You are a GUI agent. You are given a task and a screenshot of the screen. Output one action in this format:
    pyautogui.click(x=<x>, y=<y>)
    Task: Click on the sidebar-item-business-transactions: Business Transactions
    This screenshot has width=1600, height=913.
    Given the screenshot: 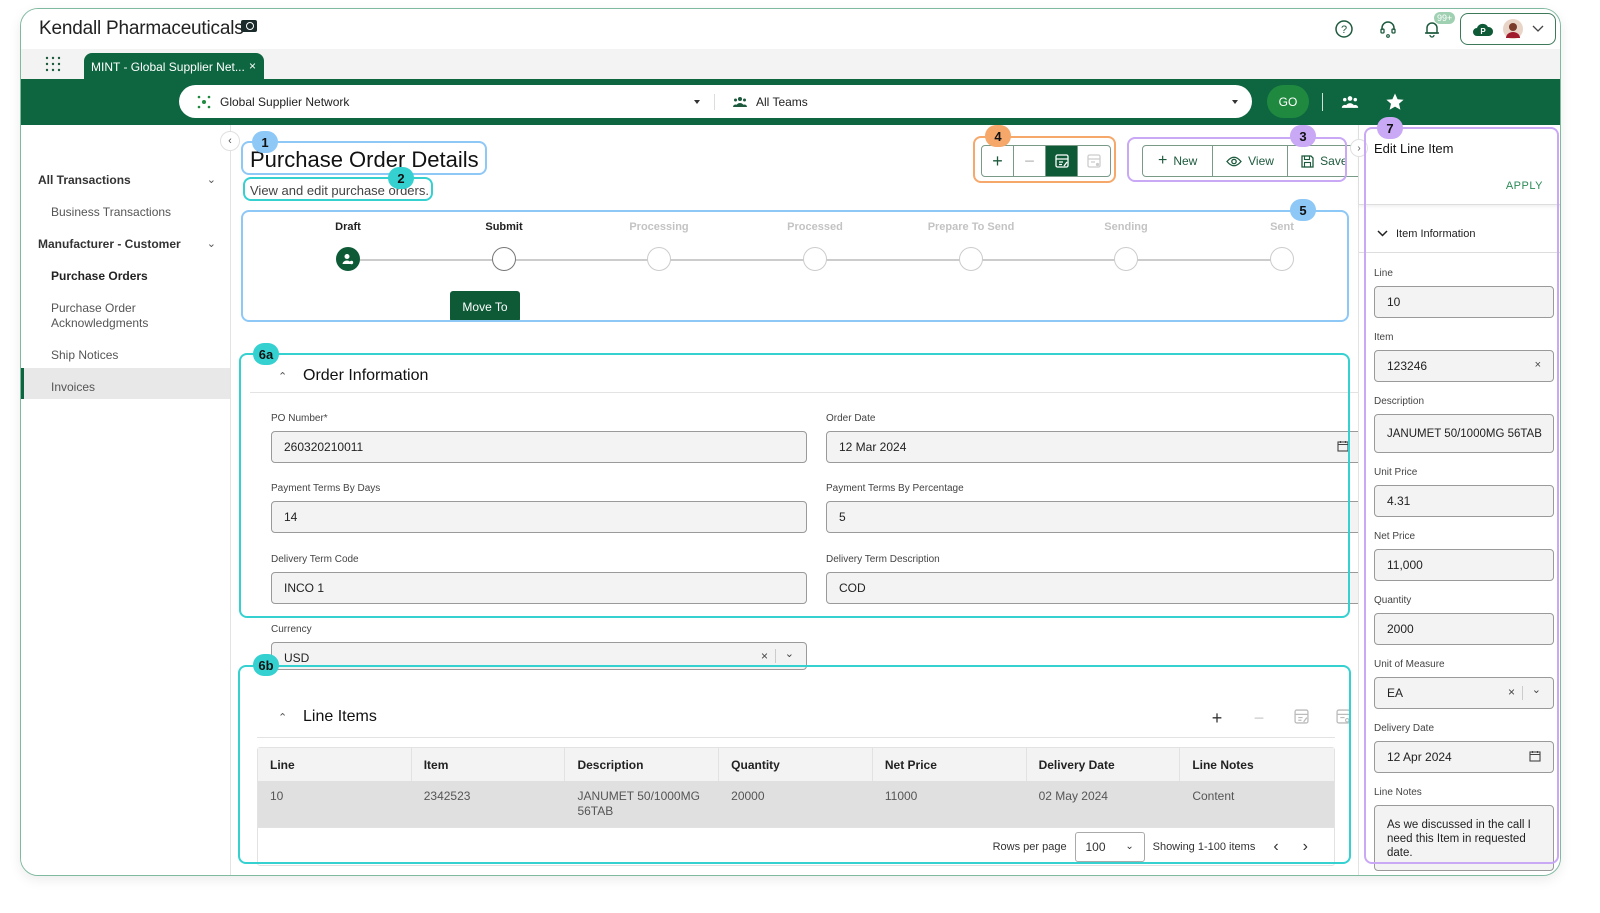 What is the action you would take?
    pyautogui.click(x=136, y=212)
    